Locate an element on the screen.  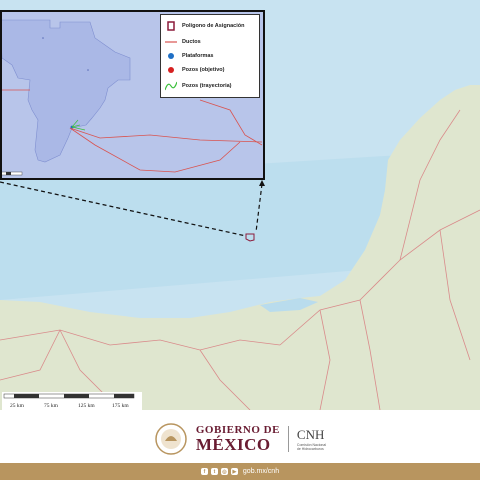
gobierno-logo-text: GOBIERNO DE MÉXICO is located at coordinates (237, 439).